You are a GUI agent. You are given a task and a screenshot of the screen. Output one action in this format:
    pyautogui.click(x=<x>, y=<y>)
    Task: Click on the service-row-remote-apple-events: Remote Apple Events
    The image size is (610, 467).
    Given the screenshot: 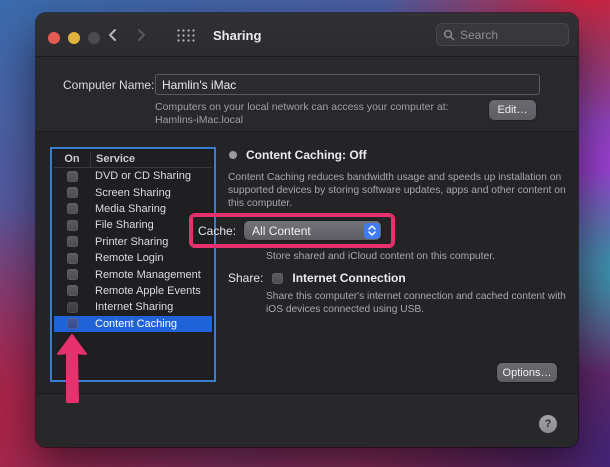 What is the action you would take?
    pyautogui.click(x=133, y=291)
    